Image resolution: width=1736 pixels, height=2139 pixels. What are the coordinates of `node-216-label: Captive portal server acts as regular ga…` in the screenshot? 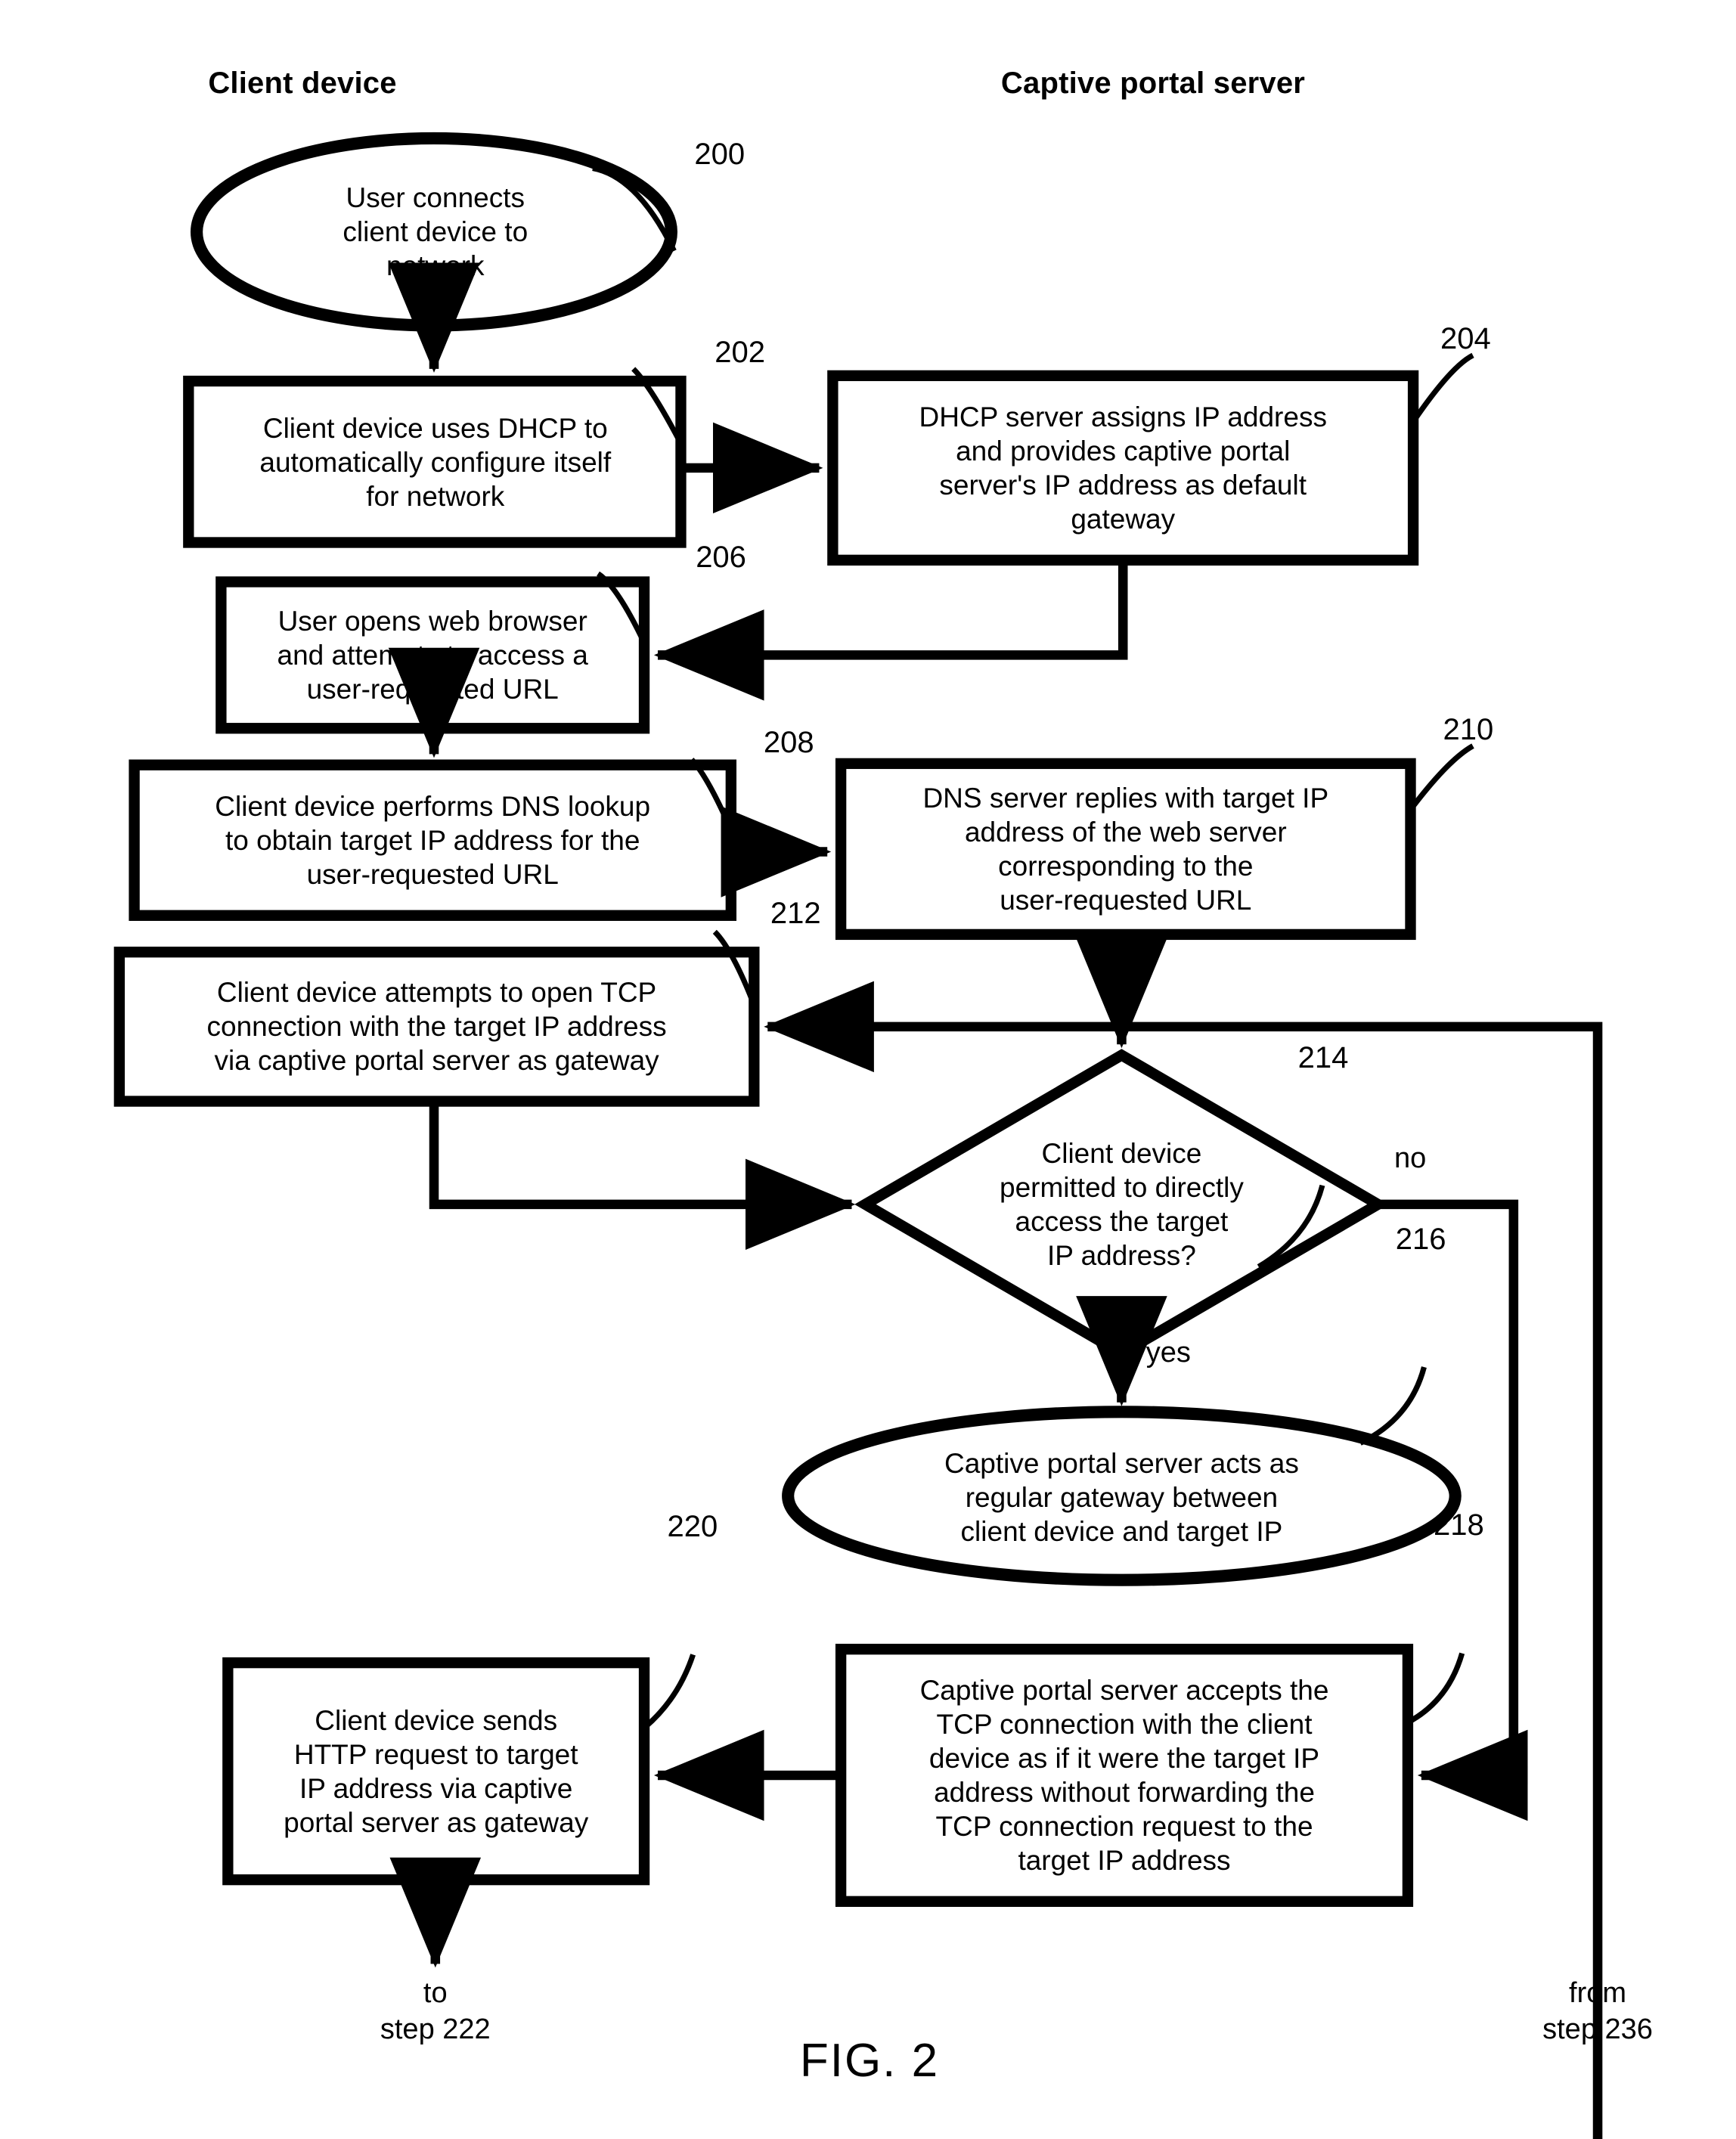 It's located at (1121, 1496).